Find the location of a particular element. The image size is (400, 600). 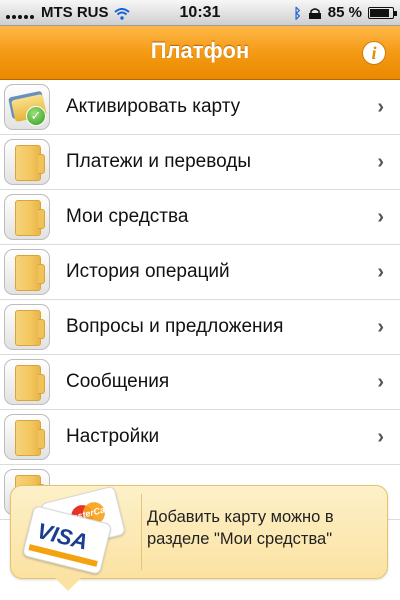

info-button: i is located at coordinates (374, 53).